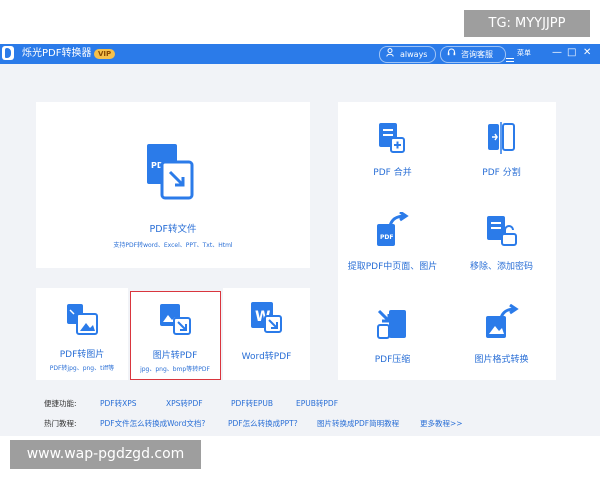 Image resolution: width=600 pixels, height=480 pixels. Describe the element at coordinates (451, 54) in the screenshot. I see `headset-icon` at that location.